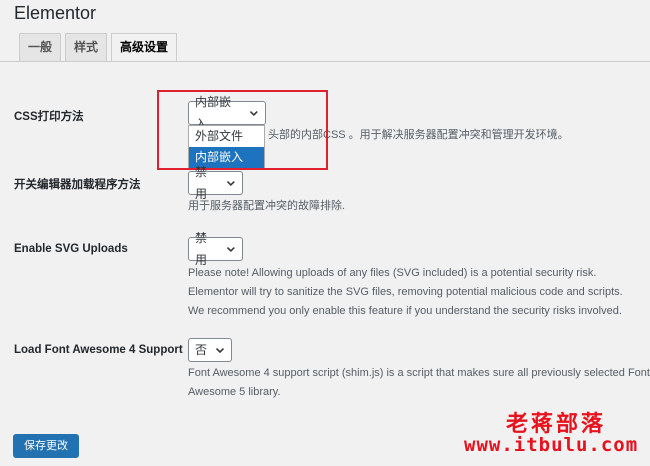 This screenshot has height=466, width=650. What do you see at coordinates (210, 350) in the screenshot?
I see `font-awesome-select: 否` at bounding box center [210, 350].